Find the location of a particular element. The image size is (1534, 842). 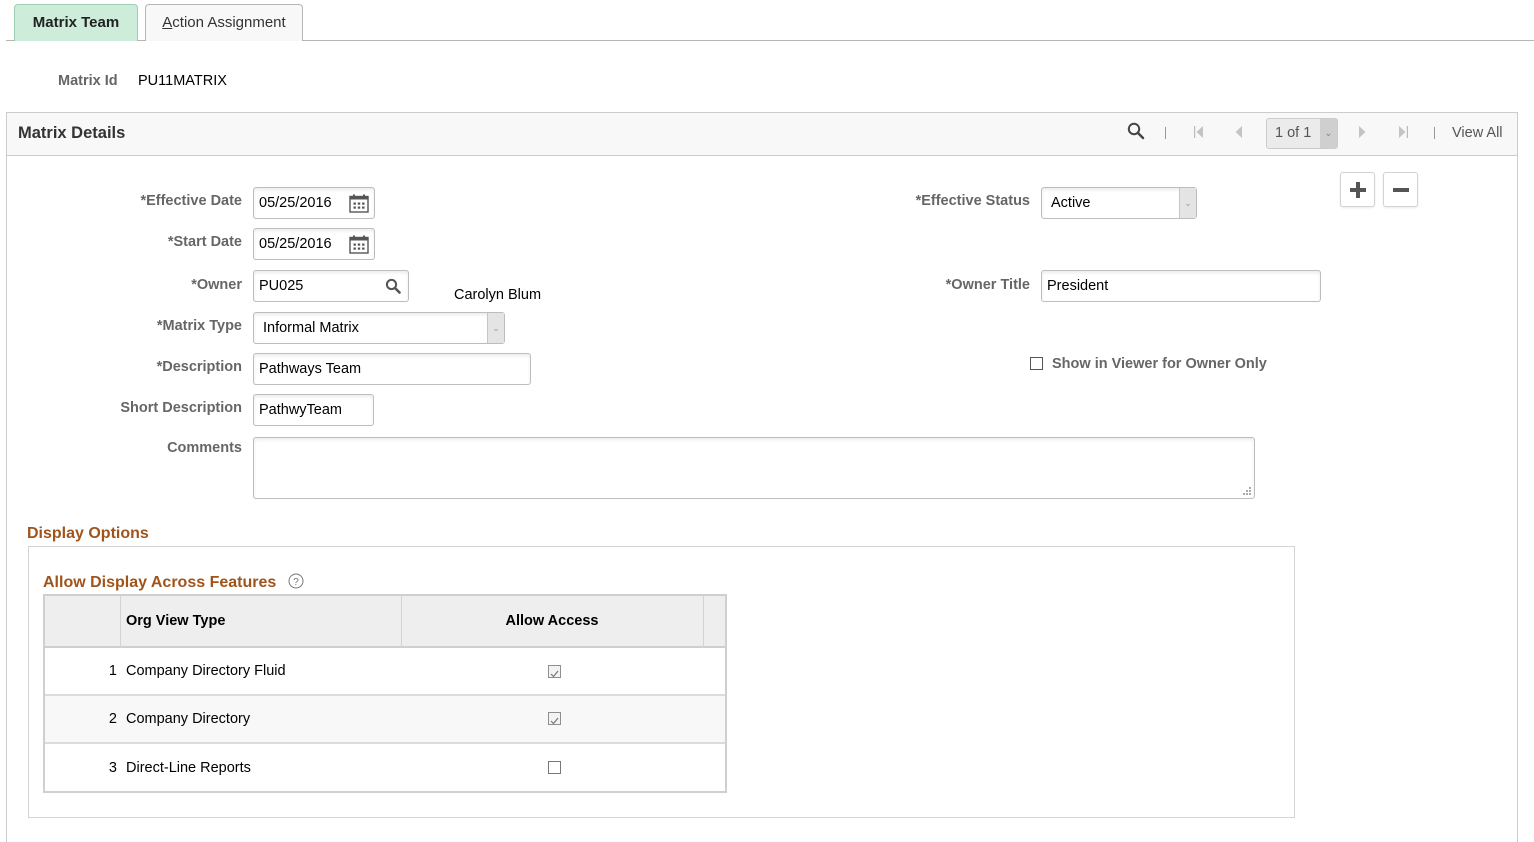

owner-title-value: President is located at coordinates (1078, 286).